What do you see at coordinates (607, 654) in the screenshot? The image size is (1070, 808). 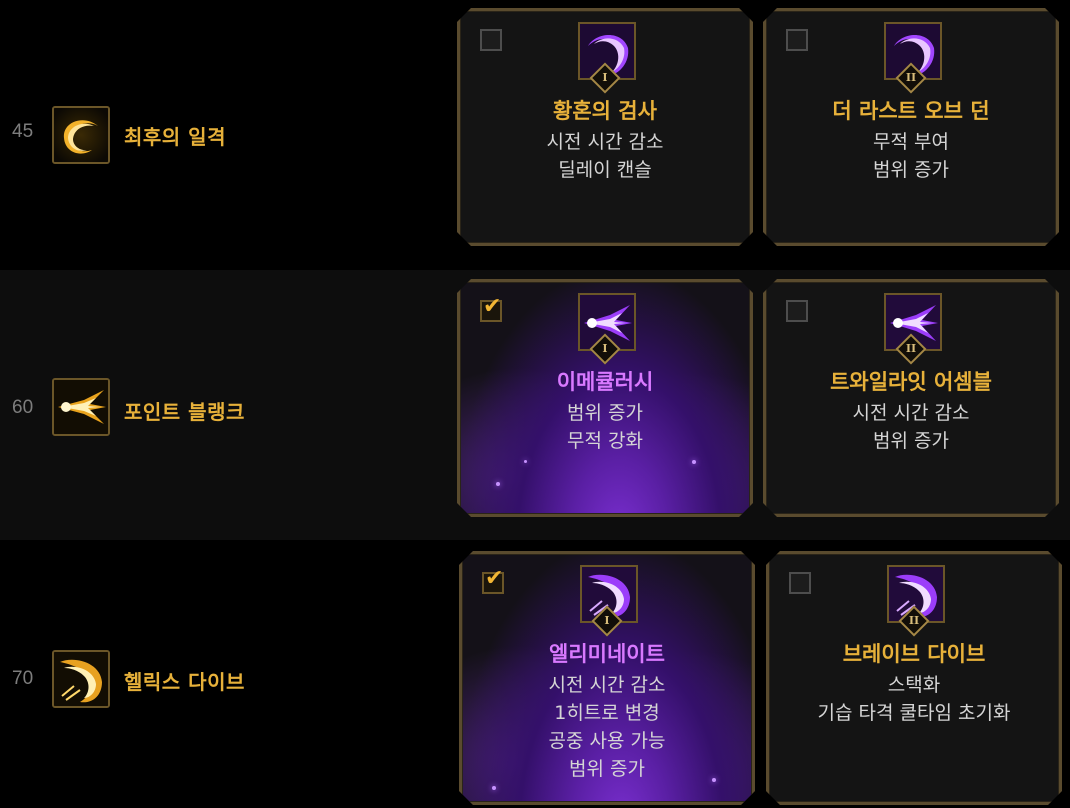 I see `option-title: 엘리미네이트` at bounding box center [607, 654].